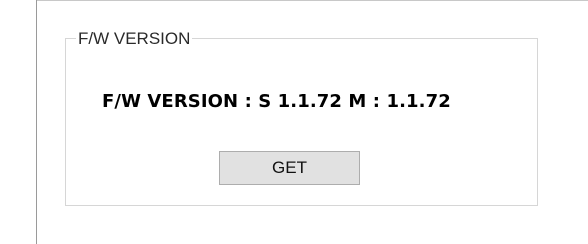  I want to click on firmware-version-label: F/W VERSION : S 1.1.72 M : 1.1.72, so click(276, 101).